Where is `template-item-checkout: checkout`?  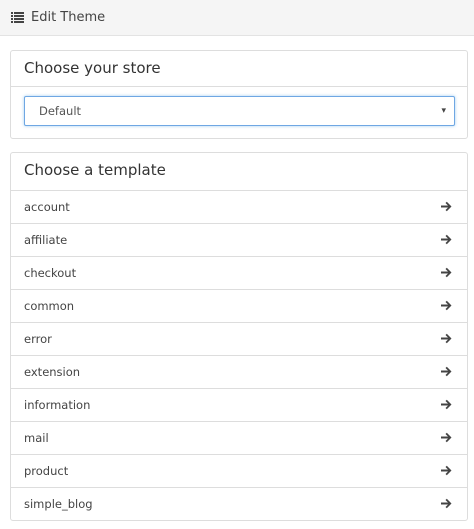 template-item-checkout: checkout is located at coordinates (239, 272).